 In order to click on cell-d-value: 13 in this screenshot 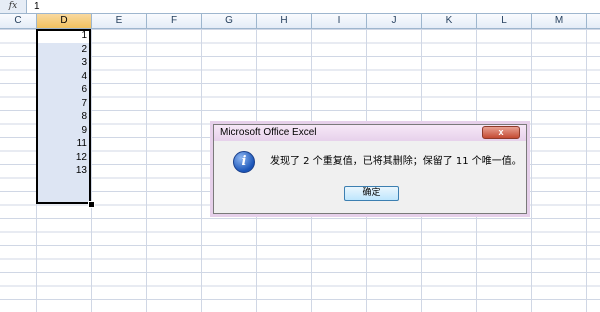, I will do `click(63, 170)`.